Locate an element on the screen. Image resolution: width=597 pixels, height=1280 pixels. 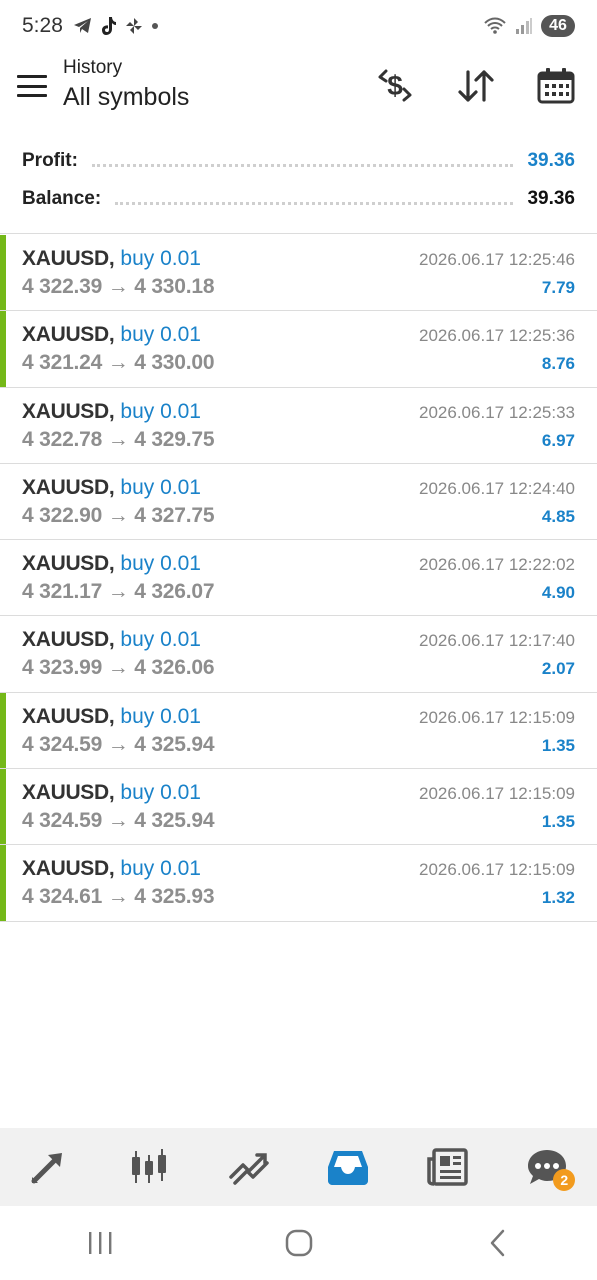
wifi-icon is located at coordinates (495, 25).